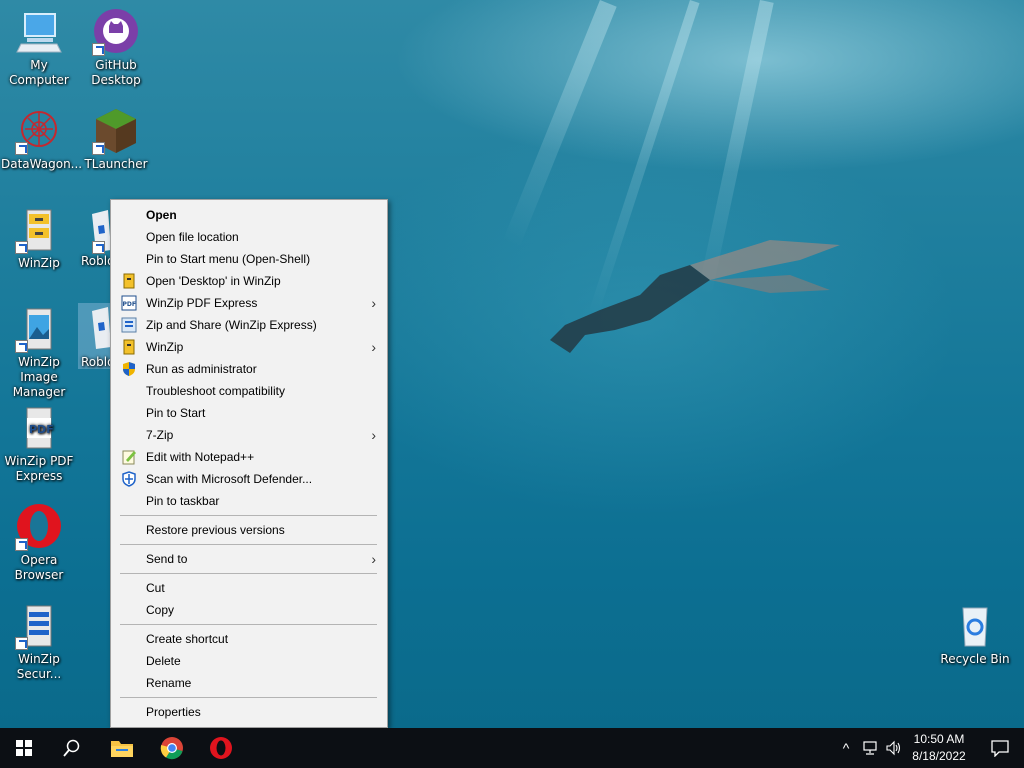 The width and height of the screenshot is (1024, 768). Describe the element at coordinates (249, 303) in the screenshot. I see `menu-item-winzip-pdf-express: PDF WinZip PDF Express ›` at that location.